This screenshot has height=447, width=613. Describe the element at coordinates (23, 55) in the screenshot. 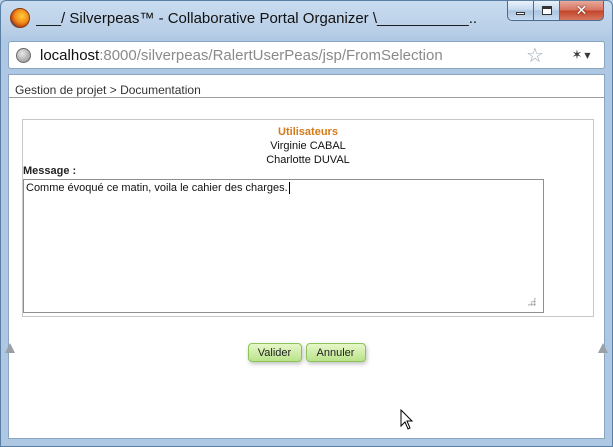

I see `globe-icon` at that location.